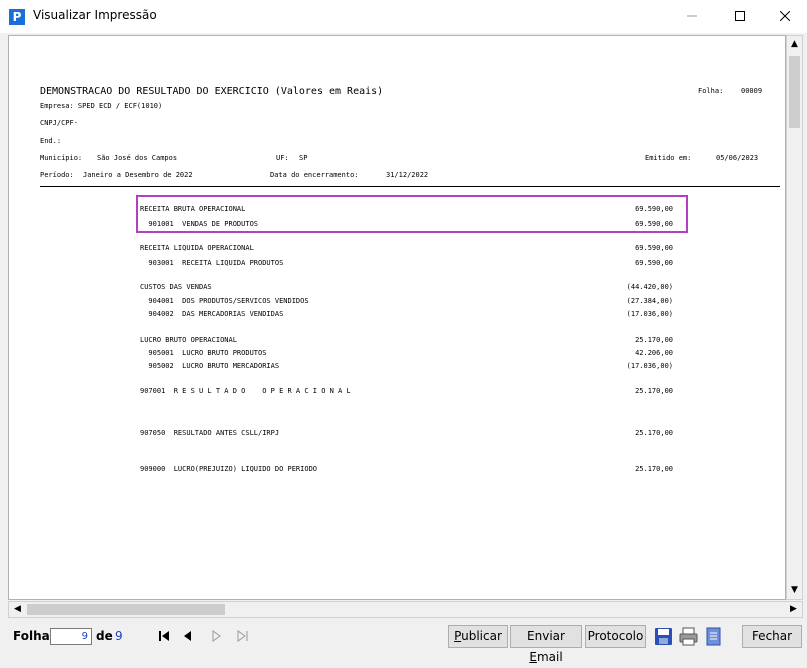  Describe the element at coordinates (654, 353) in the screenshot. I see `amount-905001: 42.206,00` at that location.